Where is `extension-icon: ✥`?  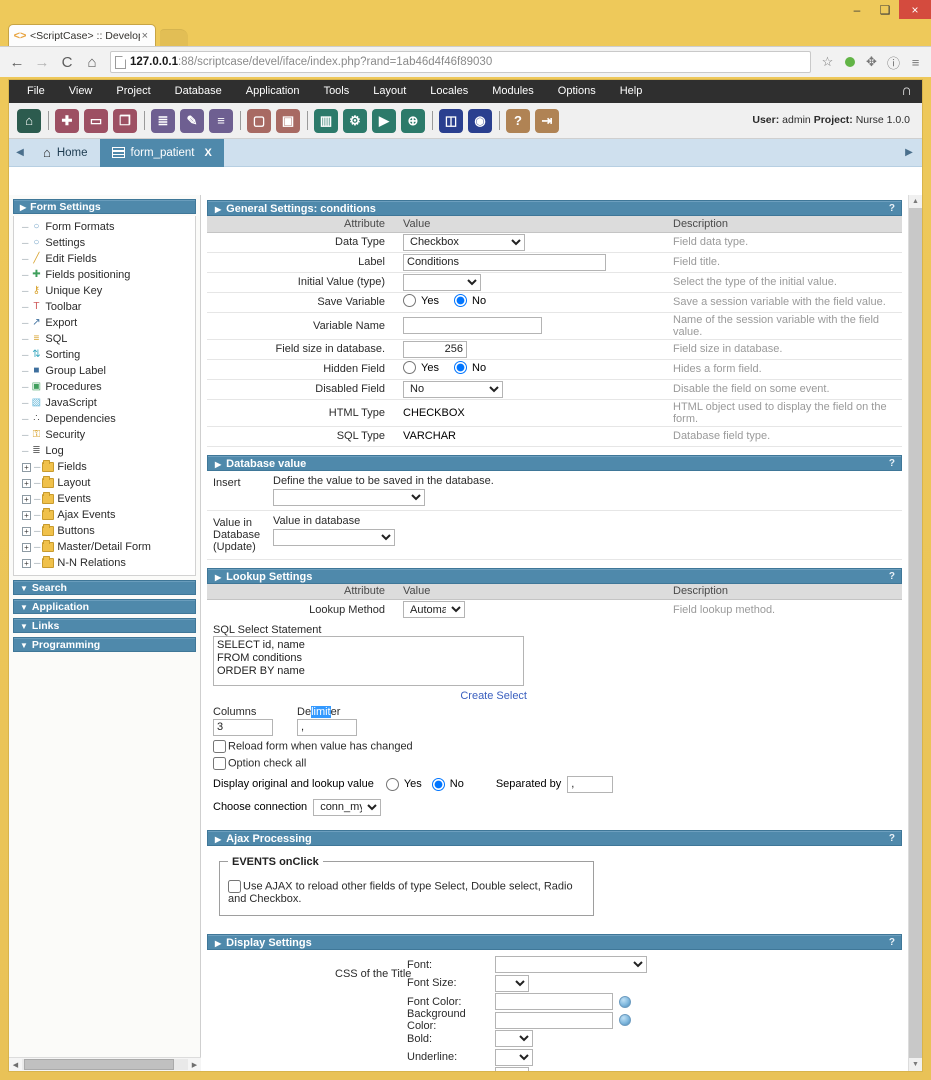 extension-icon: ✥ is located at coordinates (871, 62).